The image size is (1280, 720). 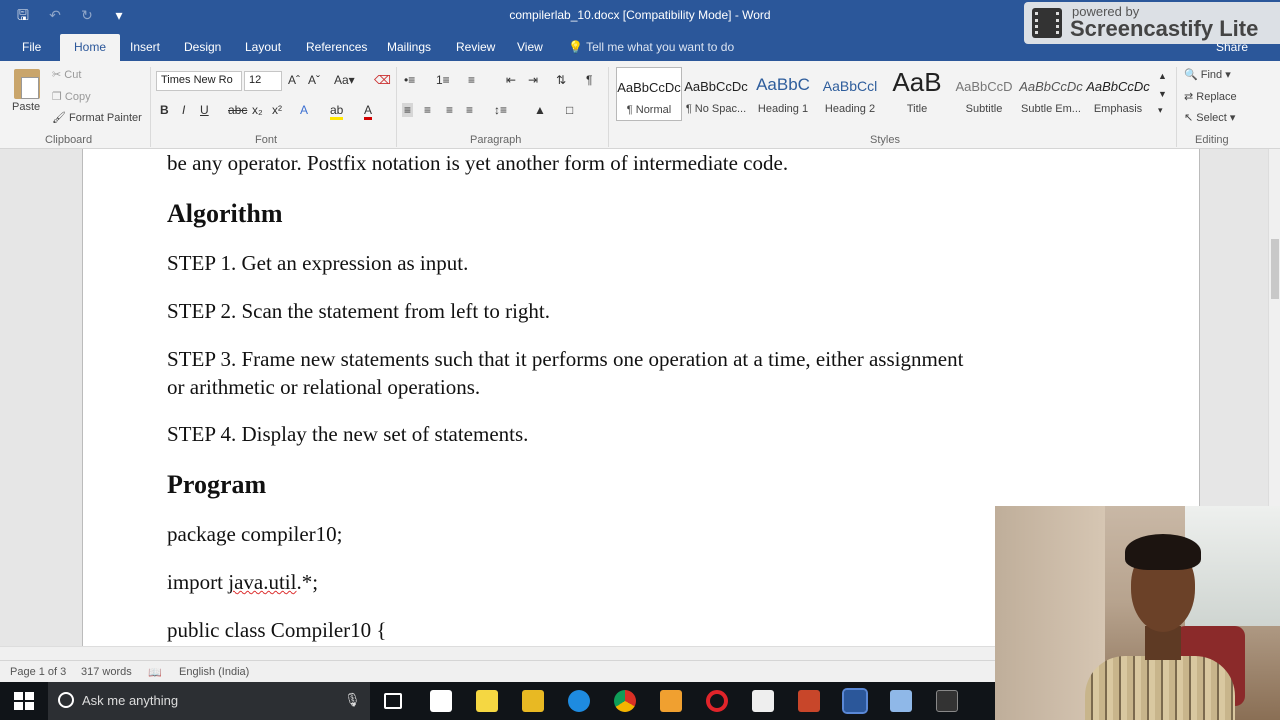 What do you see at coordinates (855, 701) in the screenshot?
I see `word-icon` at bounding box center [855, 701].